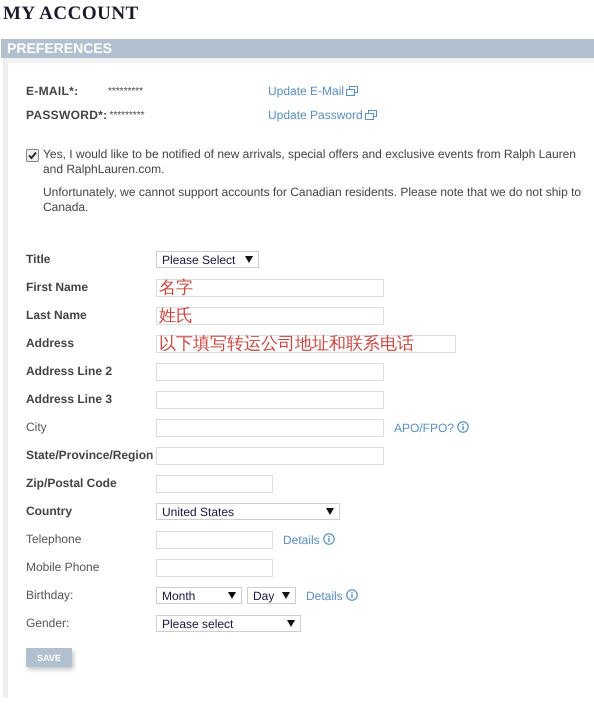 The width and height of the screenshot is (594, 705). Describe the element at coordinates (306, 344) in the screenshot. I see `input-field: 以下填写转运公司地址和联系电话` at that location.